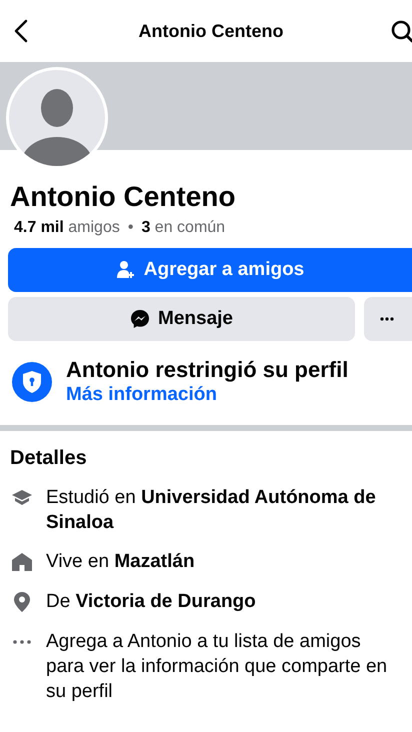 Image resolution: width=412 pixels, height=732 pixels. Describe the element at coordinates (49, 458) in the screenshot. I see `section-title: Detalles` at that location.